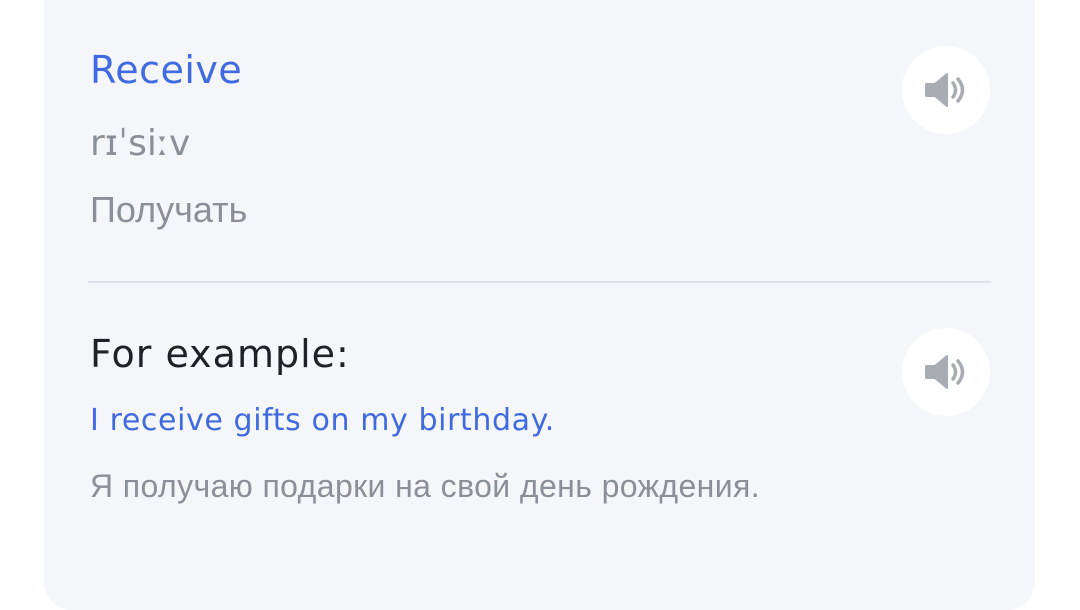  What do you see at coordinates (220, 354) in the screenshot?
I see `example-heading: For example:` at bounding box center [220, 354].